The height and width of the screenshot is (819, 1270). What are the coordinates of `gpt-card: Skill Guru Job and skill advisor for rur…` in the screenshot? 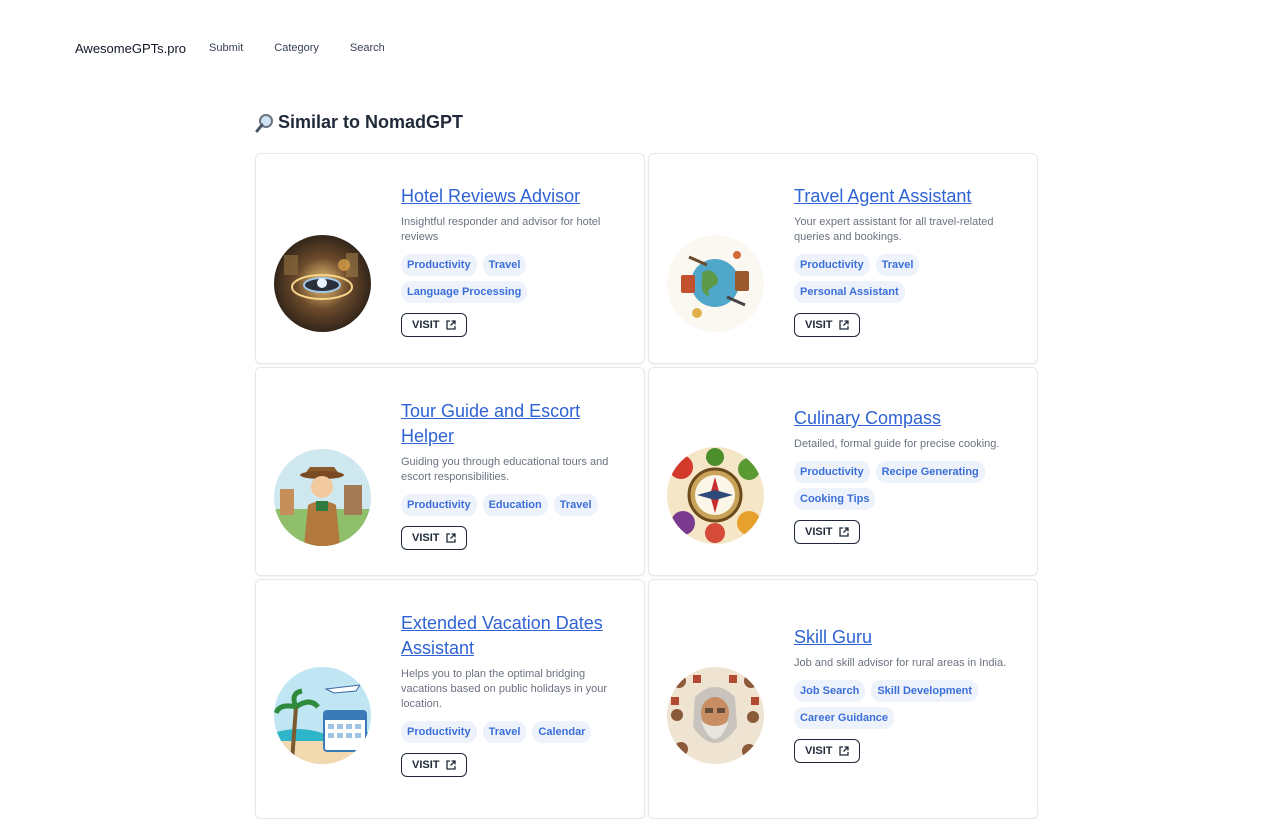 It's located at (843, 699).